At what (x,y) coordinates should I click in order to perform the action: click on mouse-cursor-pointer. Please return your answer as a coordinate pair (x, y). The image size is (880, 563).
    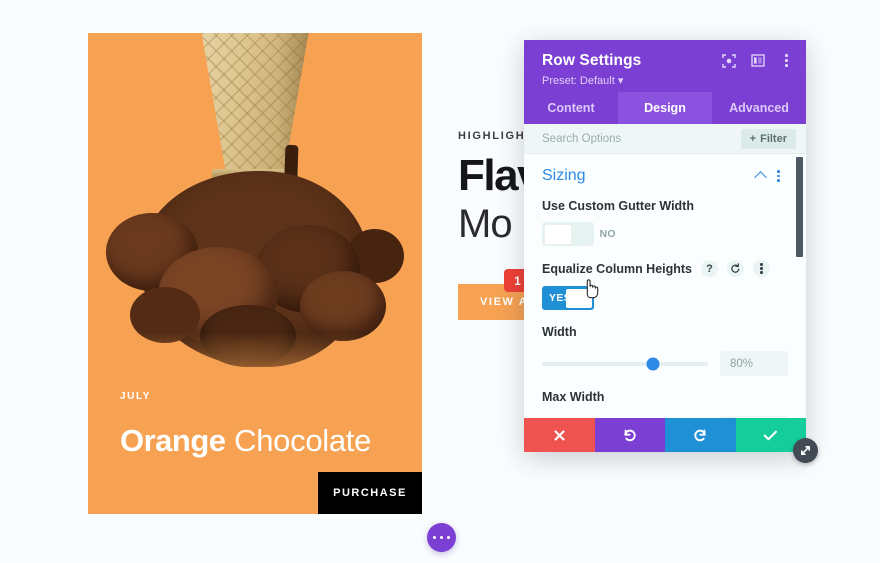
    Looking at the image, I should click on (592, 289).